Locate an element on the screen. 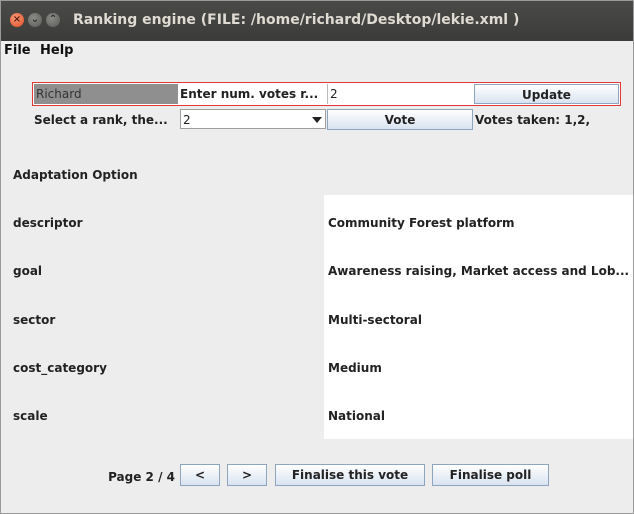 The height and width of the screenshot is (514, 634). option-heading: Adaptation Option is located at coordinates (75, 175).